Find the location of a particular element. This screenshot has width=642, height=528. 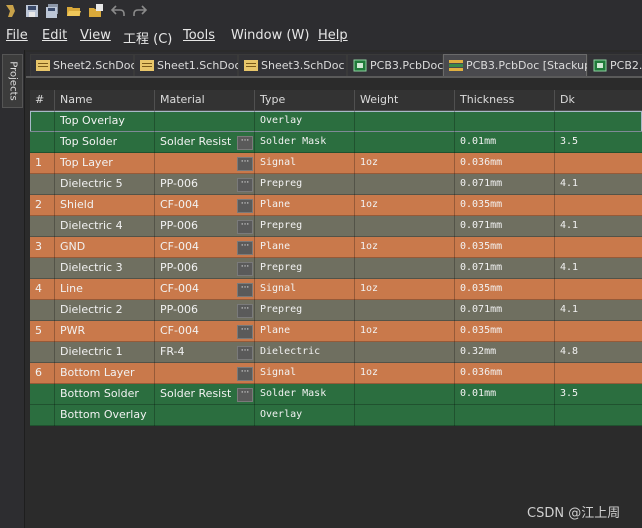

column-header-dk: Dk is located at coordinates (567, 99).